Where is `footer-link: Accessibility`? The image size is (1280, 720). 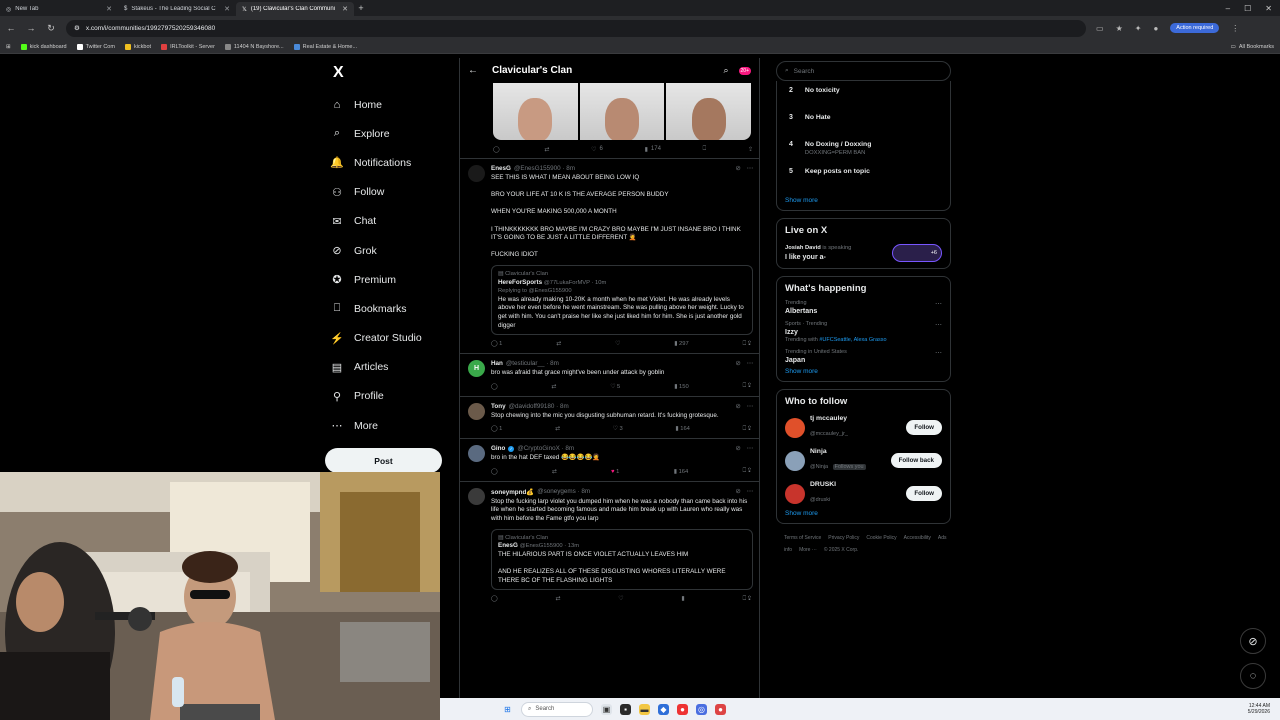 footer-link: Accessibility is located at coordinates (917, 538).